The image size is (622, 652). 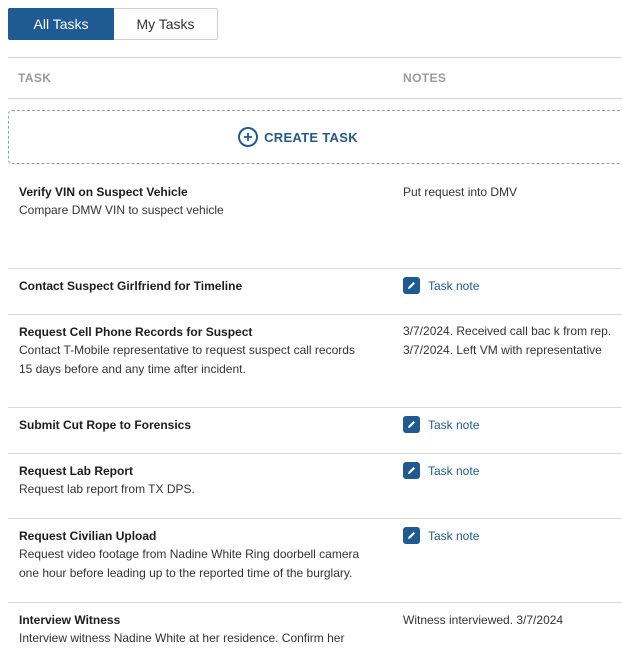 What do you see at coordinates (502, 350) in the screenshot?
I see `task-note-text: 3/7/2024. Left VM with representative` at bounding box center [502, 350].